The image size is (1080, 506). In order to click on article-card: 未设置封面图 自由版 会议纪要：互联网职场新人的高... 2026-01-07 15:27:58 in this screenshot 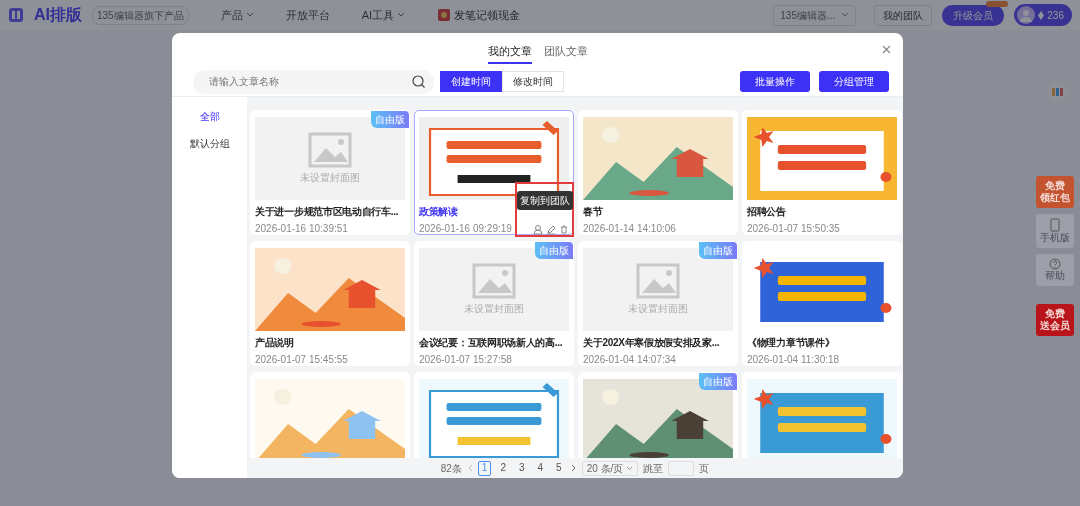, I will do `click(494, 303)`.